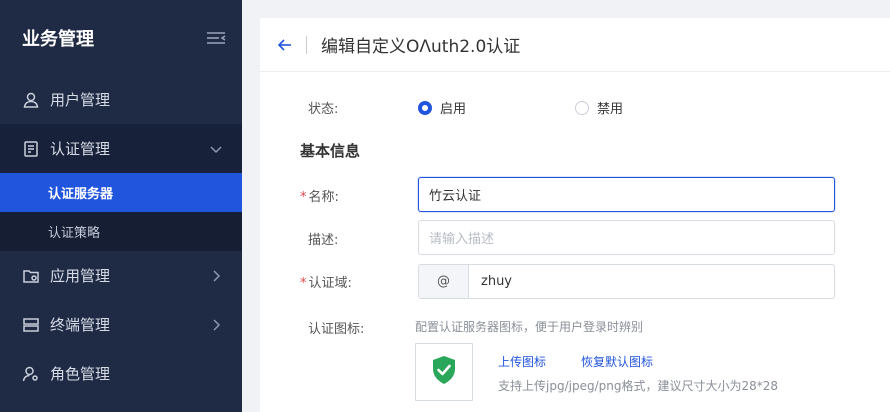  I want to click on icon-hint: 配置认证服务器图标，便于用户登录时辨别, so click(529, 327).